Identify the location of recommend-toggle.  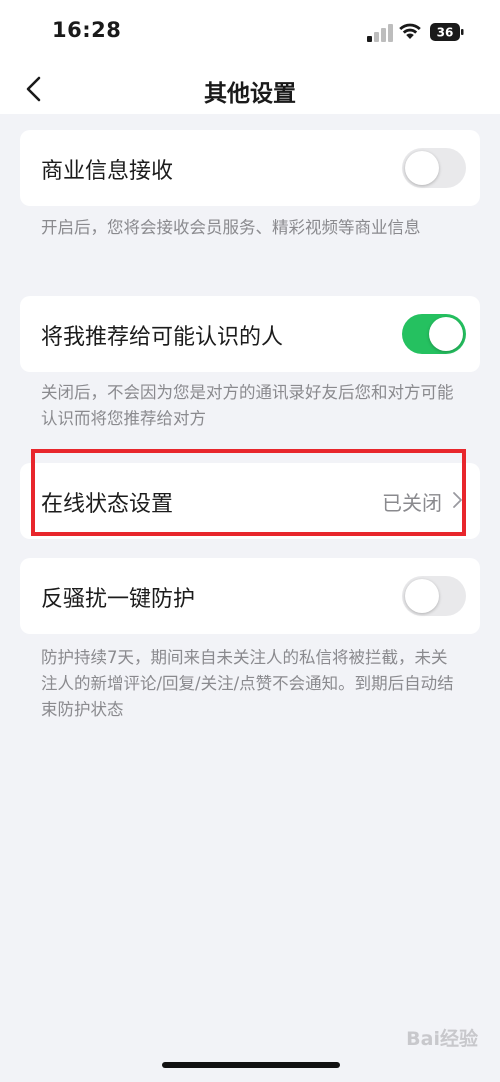
(434, 334).